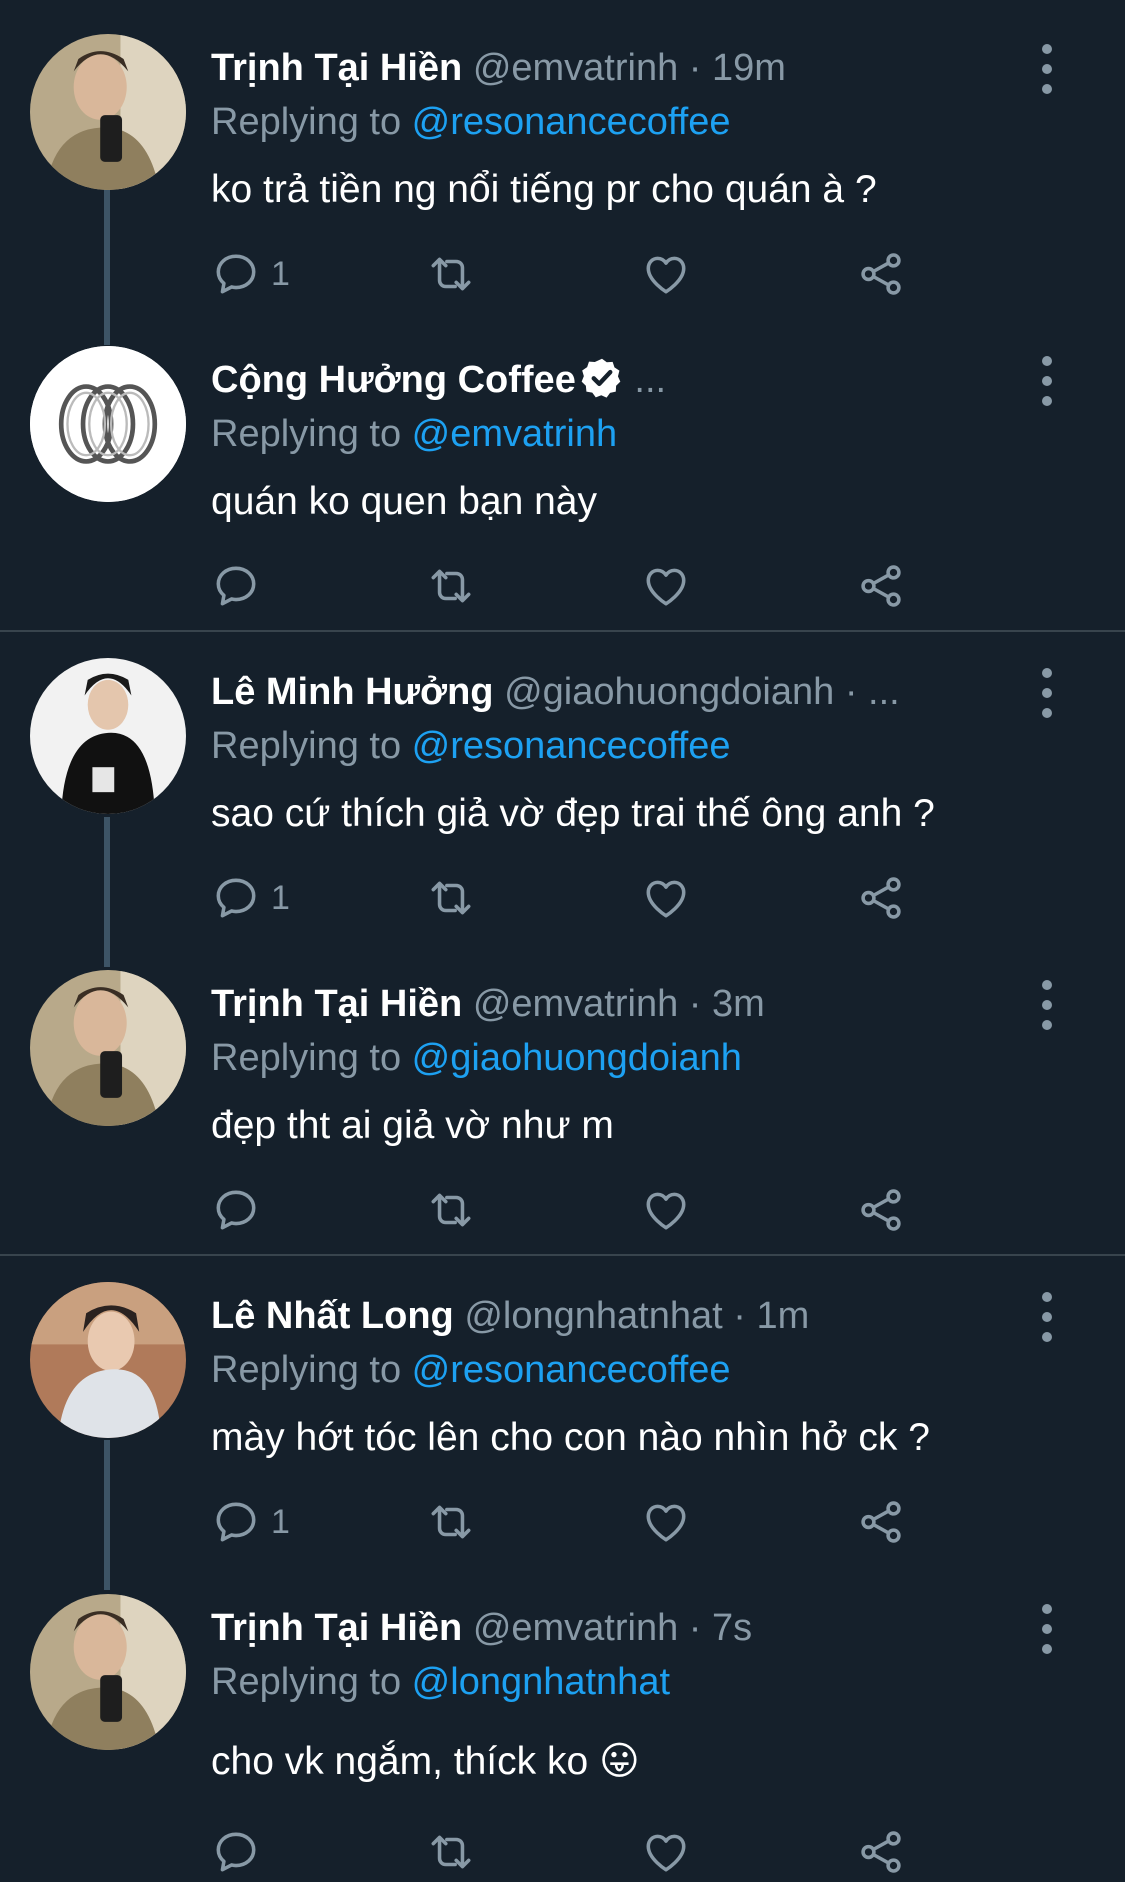 The width and height of the screenshot is (1125, 1882). Describe the element at coordinates (562, 1255) in the screenshot. I see `divider` at that location.